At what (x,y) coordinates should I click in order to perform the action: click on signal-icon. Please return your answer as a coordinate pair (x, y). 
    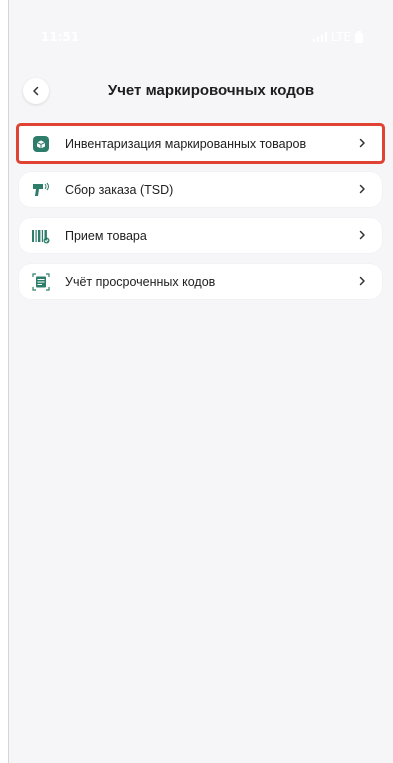
    Looking at the image, I should click on (320, 37).